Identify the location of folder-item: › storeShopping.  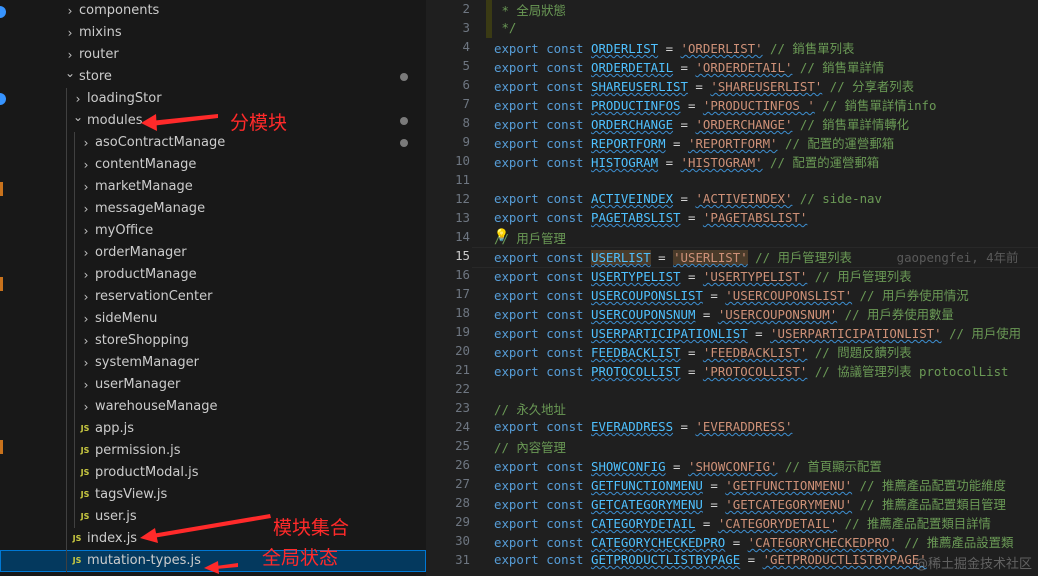
(213, 341).